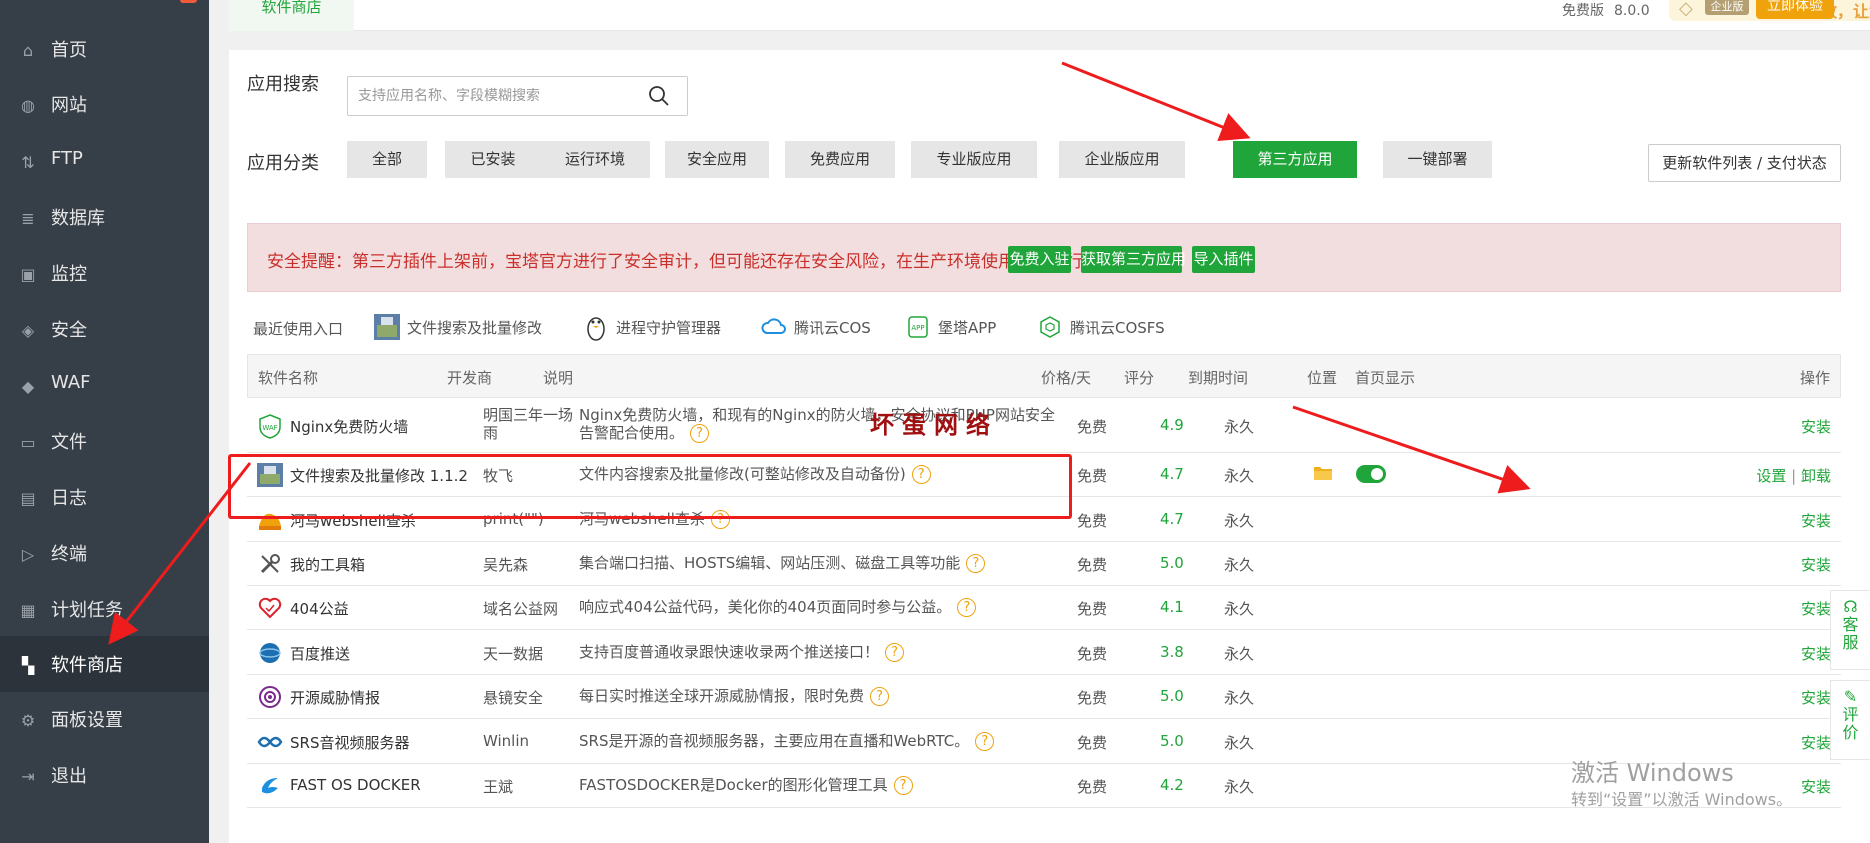 Image resolution: width=1870 pixels, height=843 pixels. I want to click on recent-item-bt-app: APP 堡塔APP, so click(950, 327).